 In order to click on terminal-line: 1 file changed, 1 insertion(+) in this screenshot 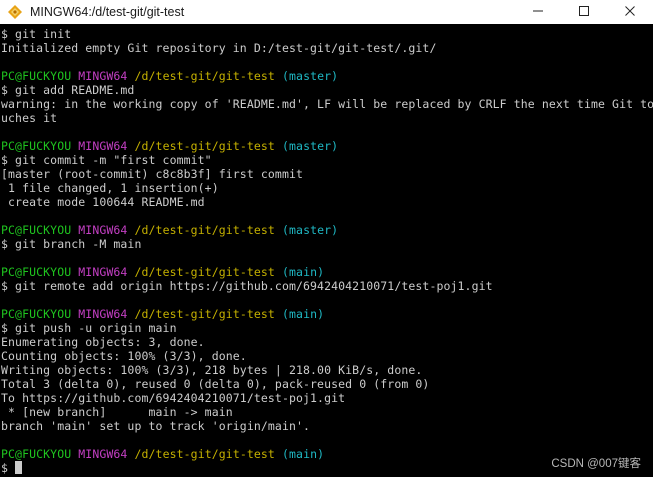, I will do `click(110, 188)`.